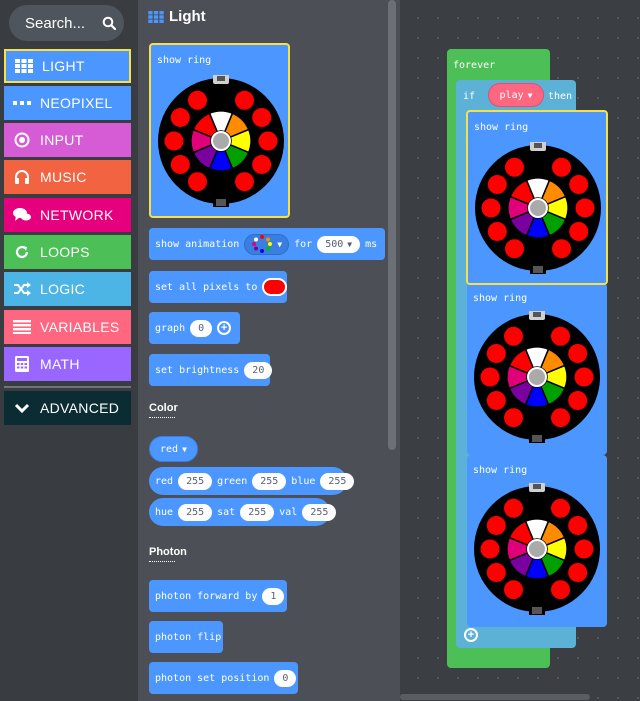 The image size is (640, 701). I want to click on set-brightness-block: set brightness 20, so click(211, 370).